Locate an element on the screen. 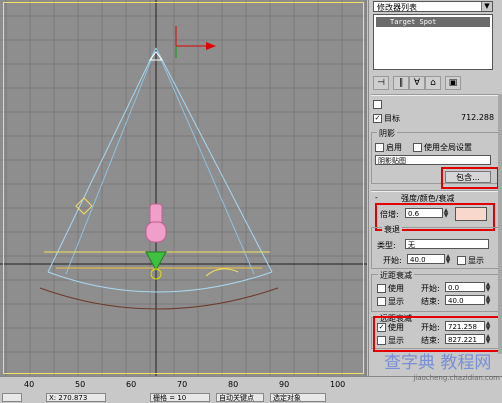 The image size is (502, 403). near-end-spinner: ▲ ▼ is located at coordinates (488, 300).